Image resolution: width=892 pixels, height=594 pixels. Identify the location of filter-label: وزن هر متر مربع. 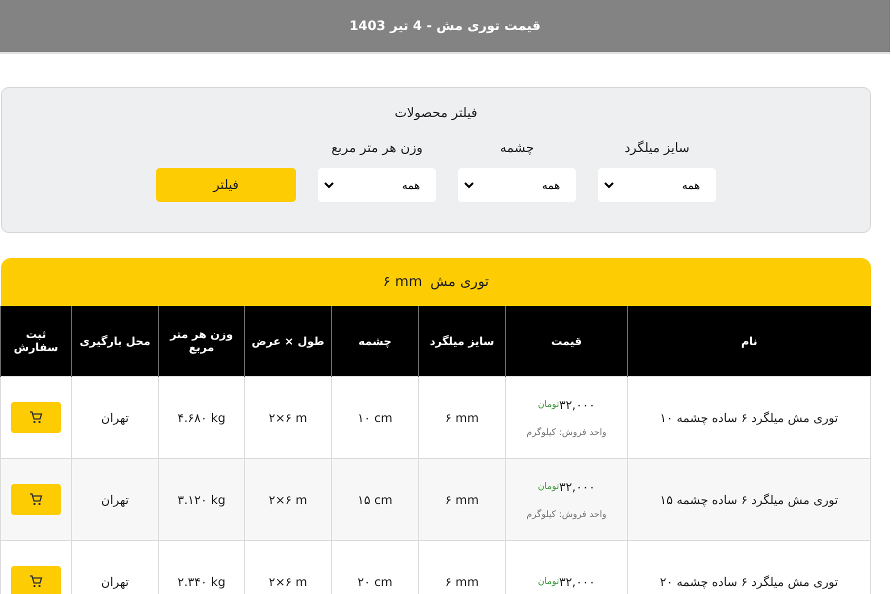
(377, 148).